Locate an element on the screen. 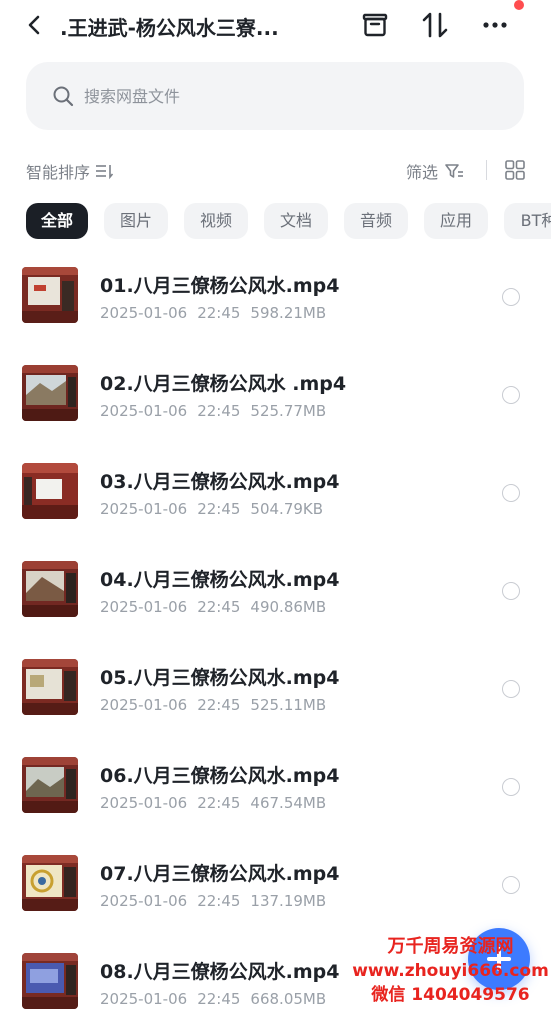 This screenshot has width=551, height=1024. file-size: 525.11MB is located at coordinates (288, 705).